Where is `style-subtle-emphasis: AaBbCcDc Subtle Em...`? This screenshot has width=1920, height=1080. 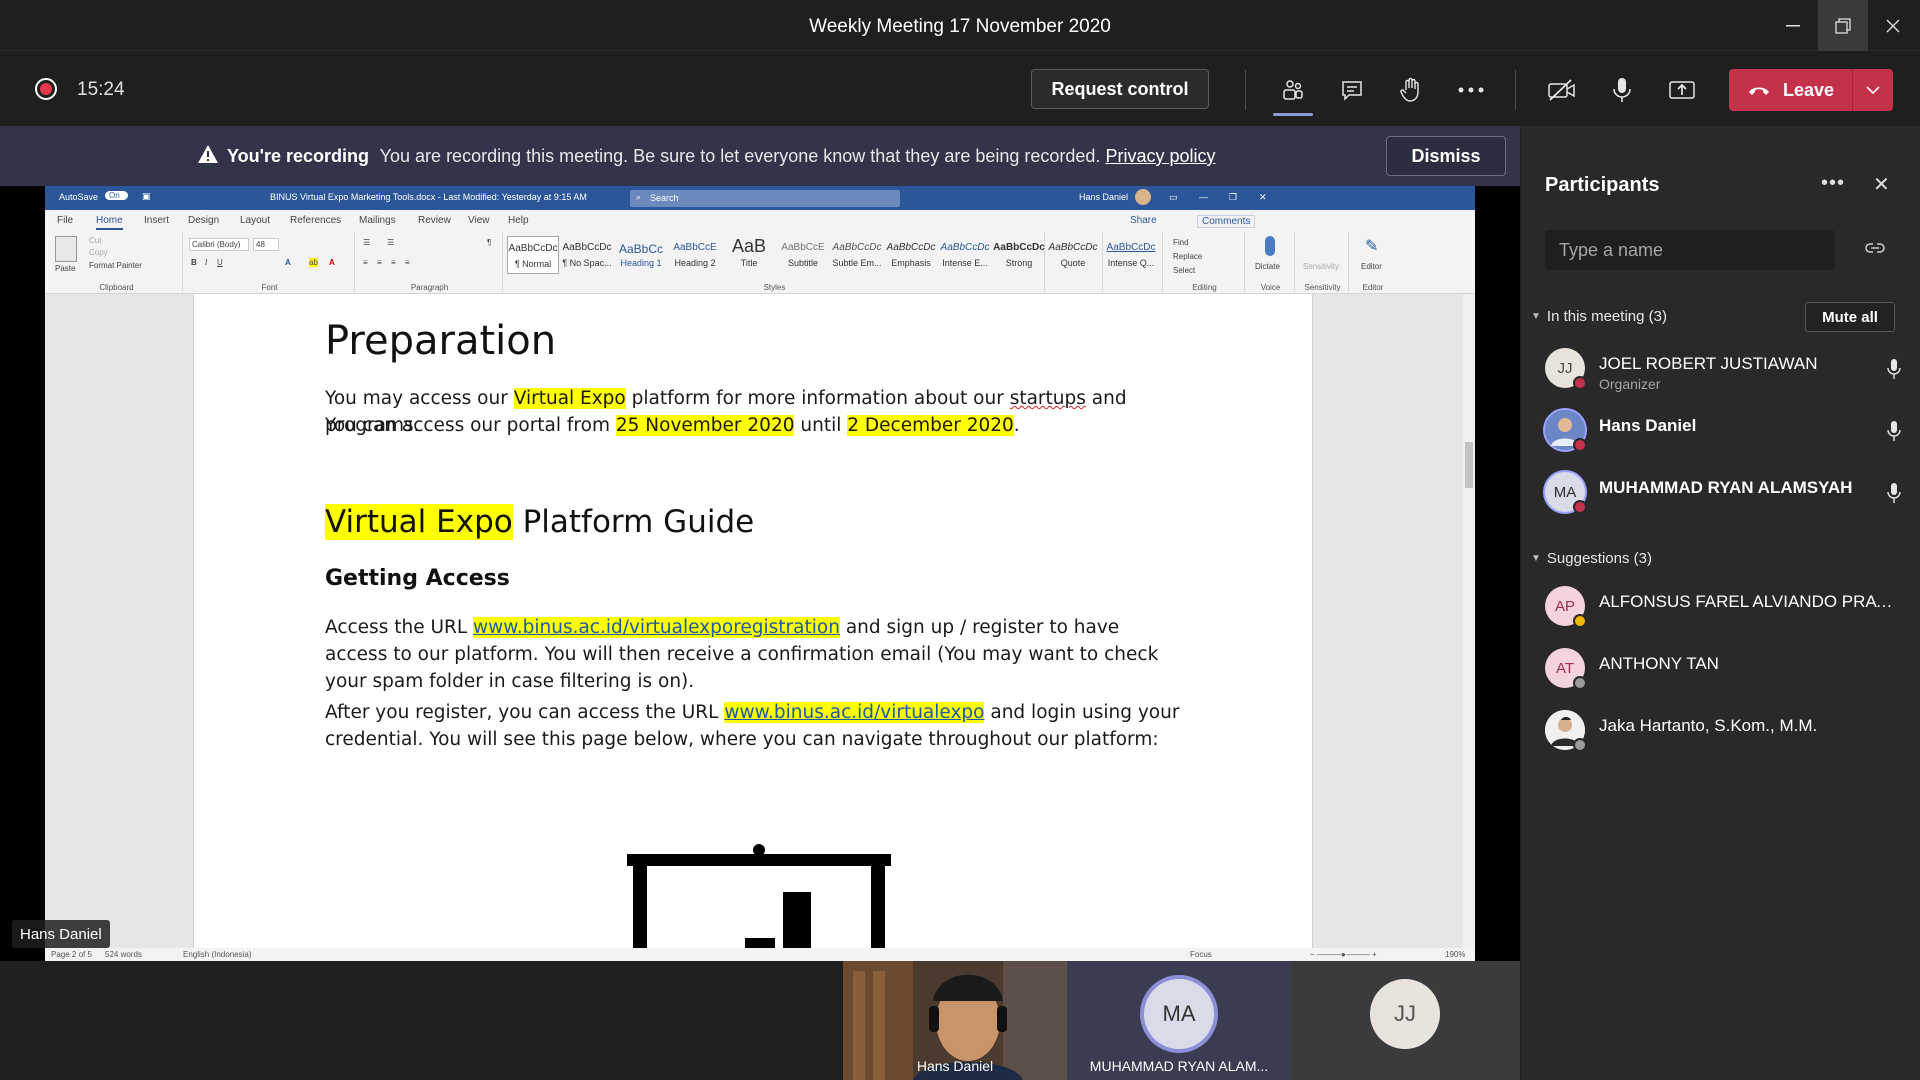
style-subtle-emphasis: AaBbCcDc Subtle Em... is located at coordinates (857, 255).